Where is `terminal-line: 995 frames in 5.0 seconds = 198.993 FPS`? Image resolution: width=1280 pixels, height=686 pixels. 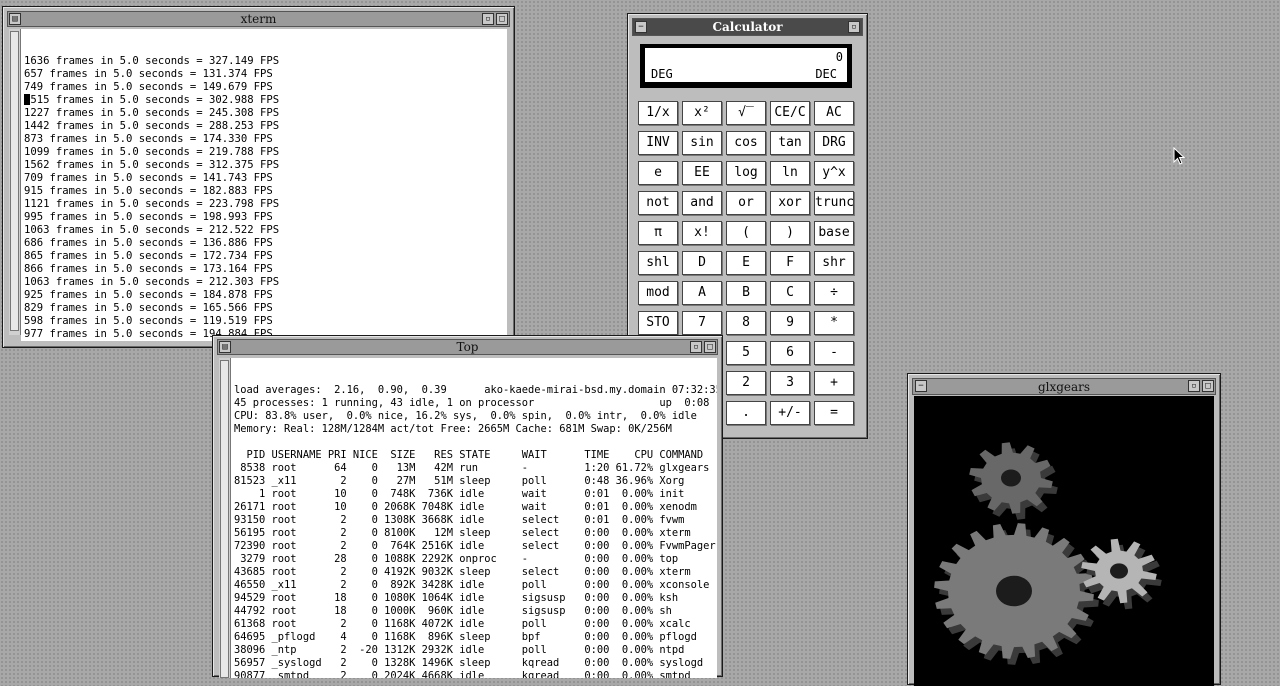 terminal-line: 995 frames in 5.0 seconds = 198.993 FPS is located at coordinates (148, 217).